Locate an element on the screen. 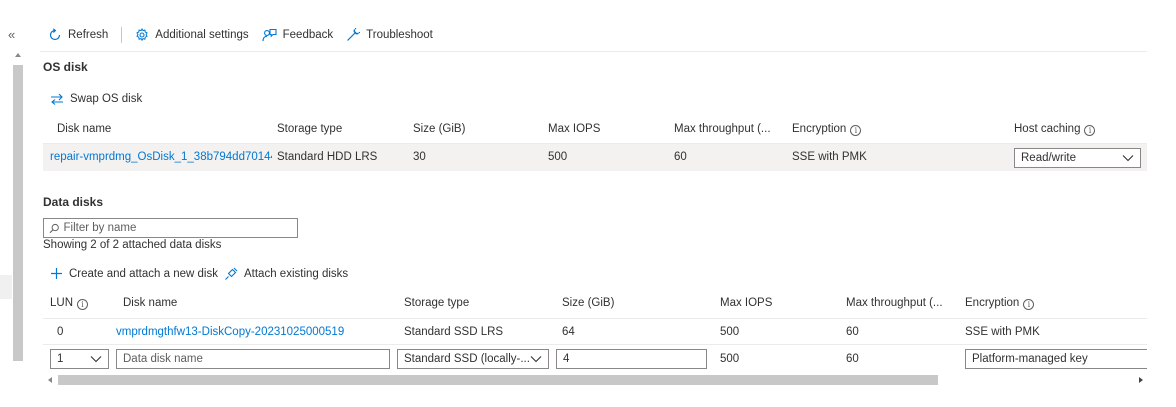  vertical-scrollbar is located at coordinates (18, 206).